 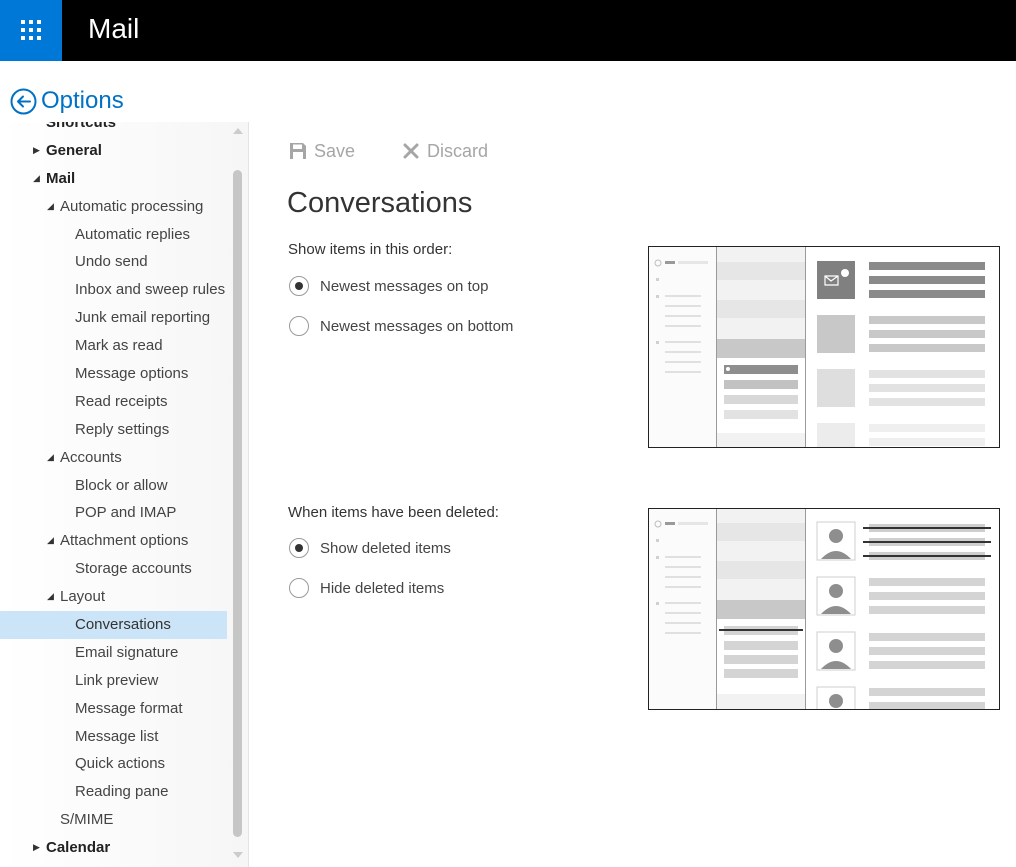 I want to click on deleted-section-label: When items have been deleted:, so click(x=393, y=512).